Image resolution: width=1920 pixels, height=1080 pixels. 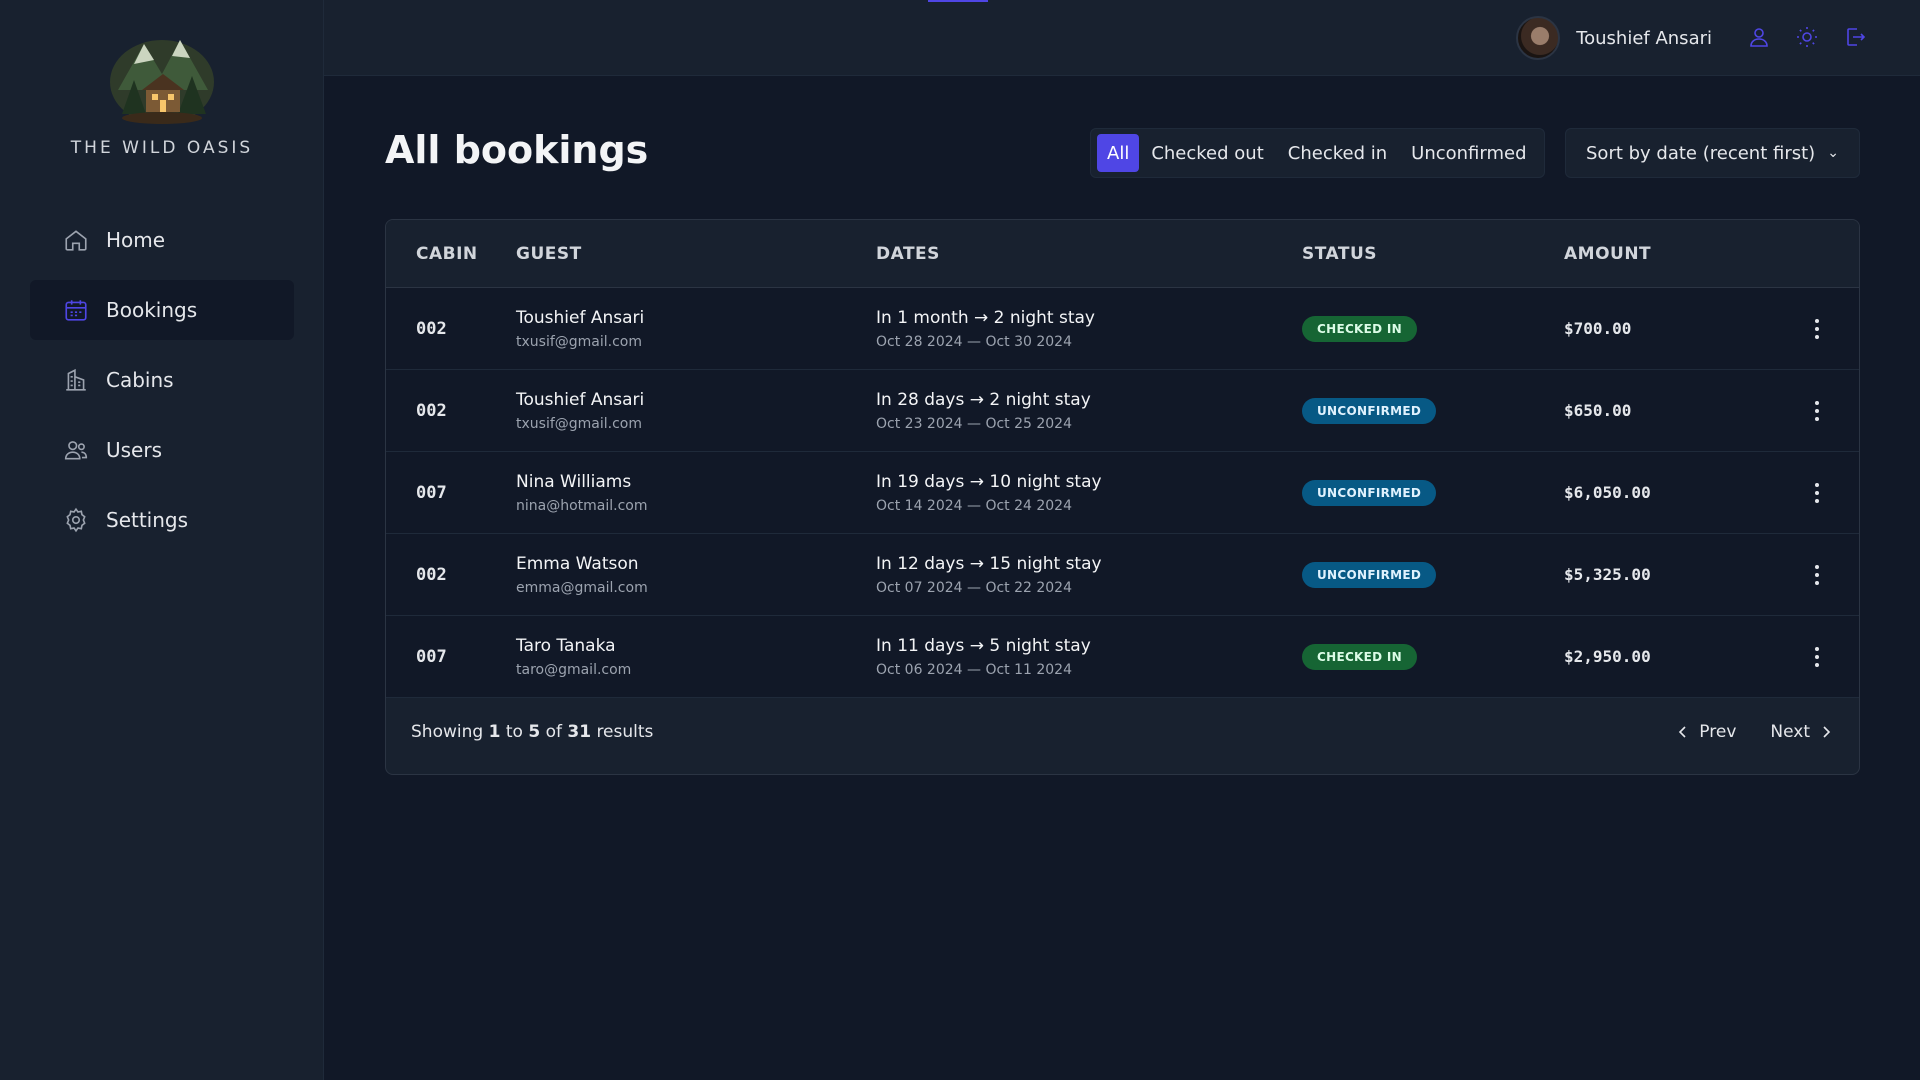 I want to click on sidebar-nav: Home Bookings Cabins Users Settings, so click(x=162, y=385).